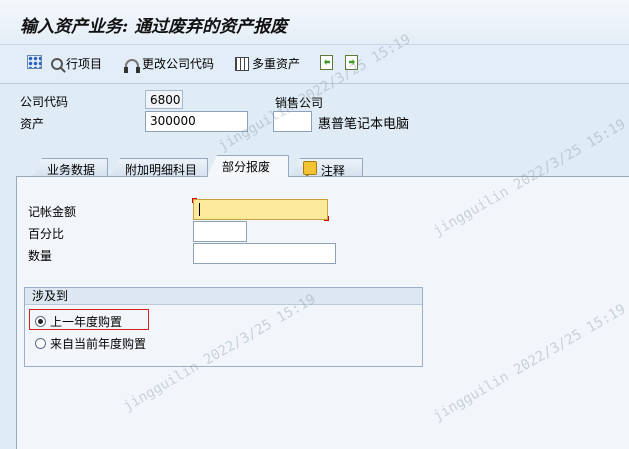 This screenshot has height=449, width=629. What do you see at coordinates (199, 209) in the screenshot?
I see `text-cursor` at bounding box center [199, 209].